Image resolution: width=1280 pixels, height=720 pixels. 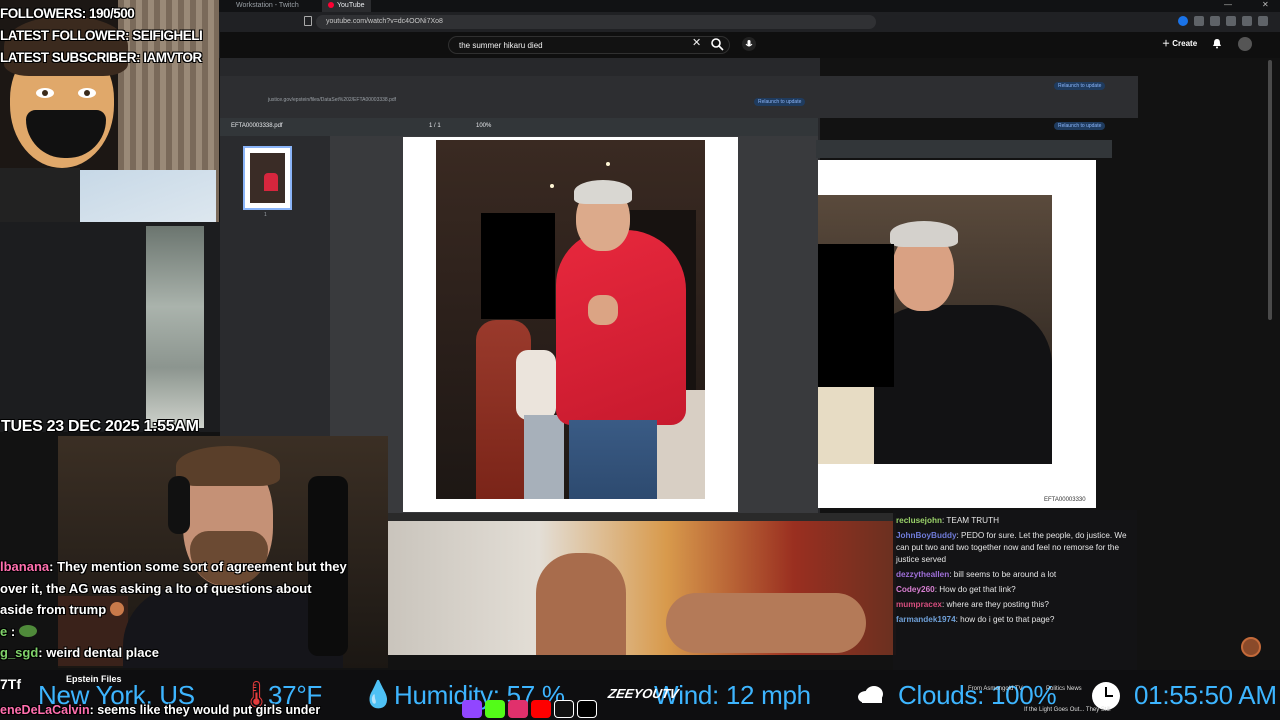 I want to click on overlay-chat-line: aside from trump, so click(x=190, y=610).